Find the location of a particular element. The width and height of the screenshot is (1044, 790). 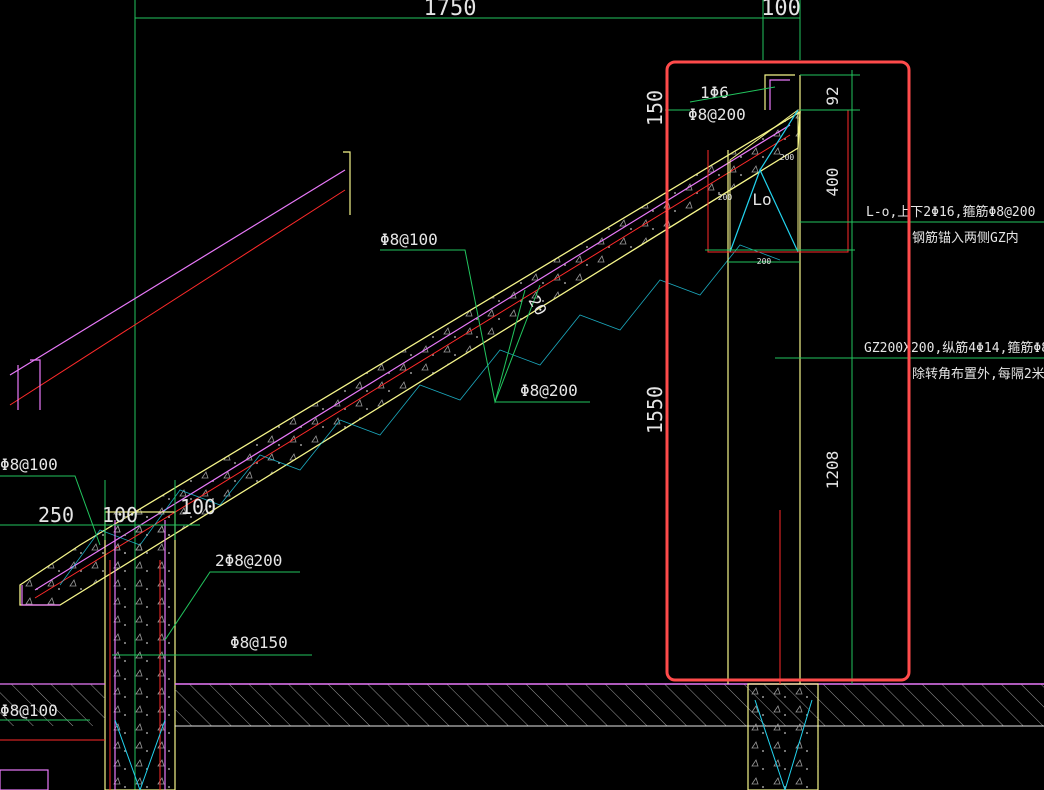

dim-top-span: 1750 is located at coordinates (450, 10).